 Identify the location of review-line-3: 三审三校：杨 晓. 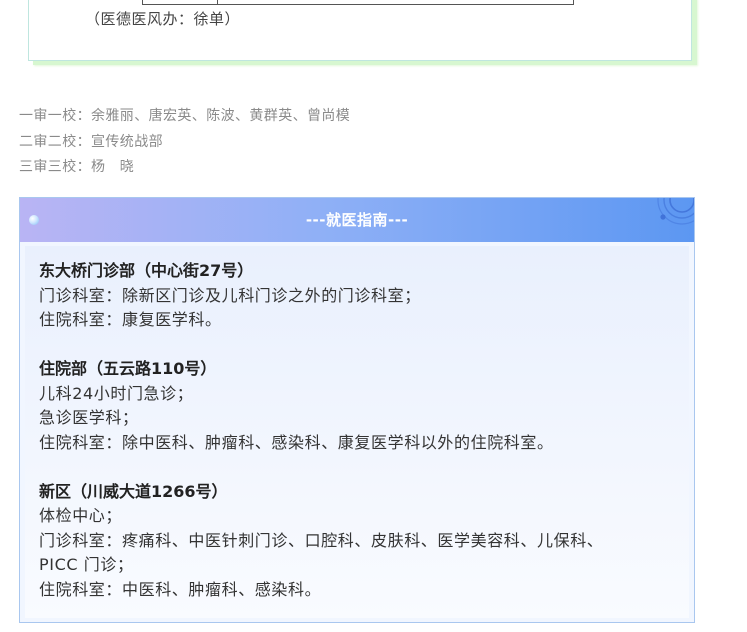
(77, 167).